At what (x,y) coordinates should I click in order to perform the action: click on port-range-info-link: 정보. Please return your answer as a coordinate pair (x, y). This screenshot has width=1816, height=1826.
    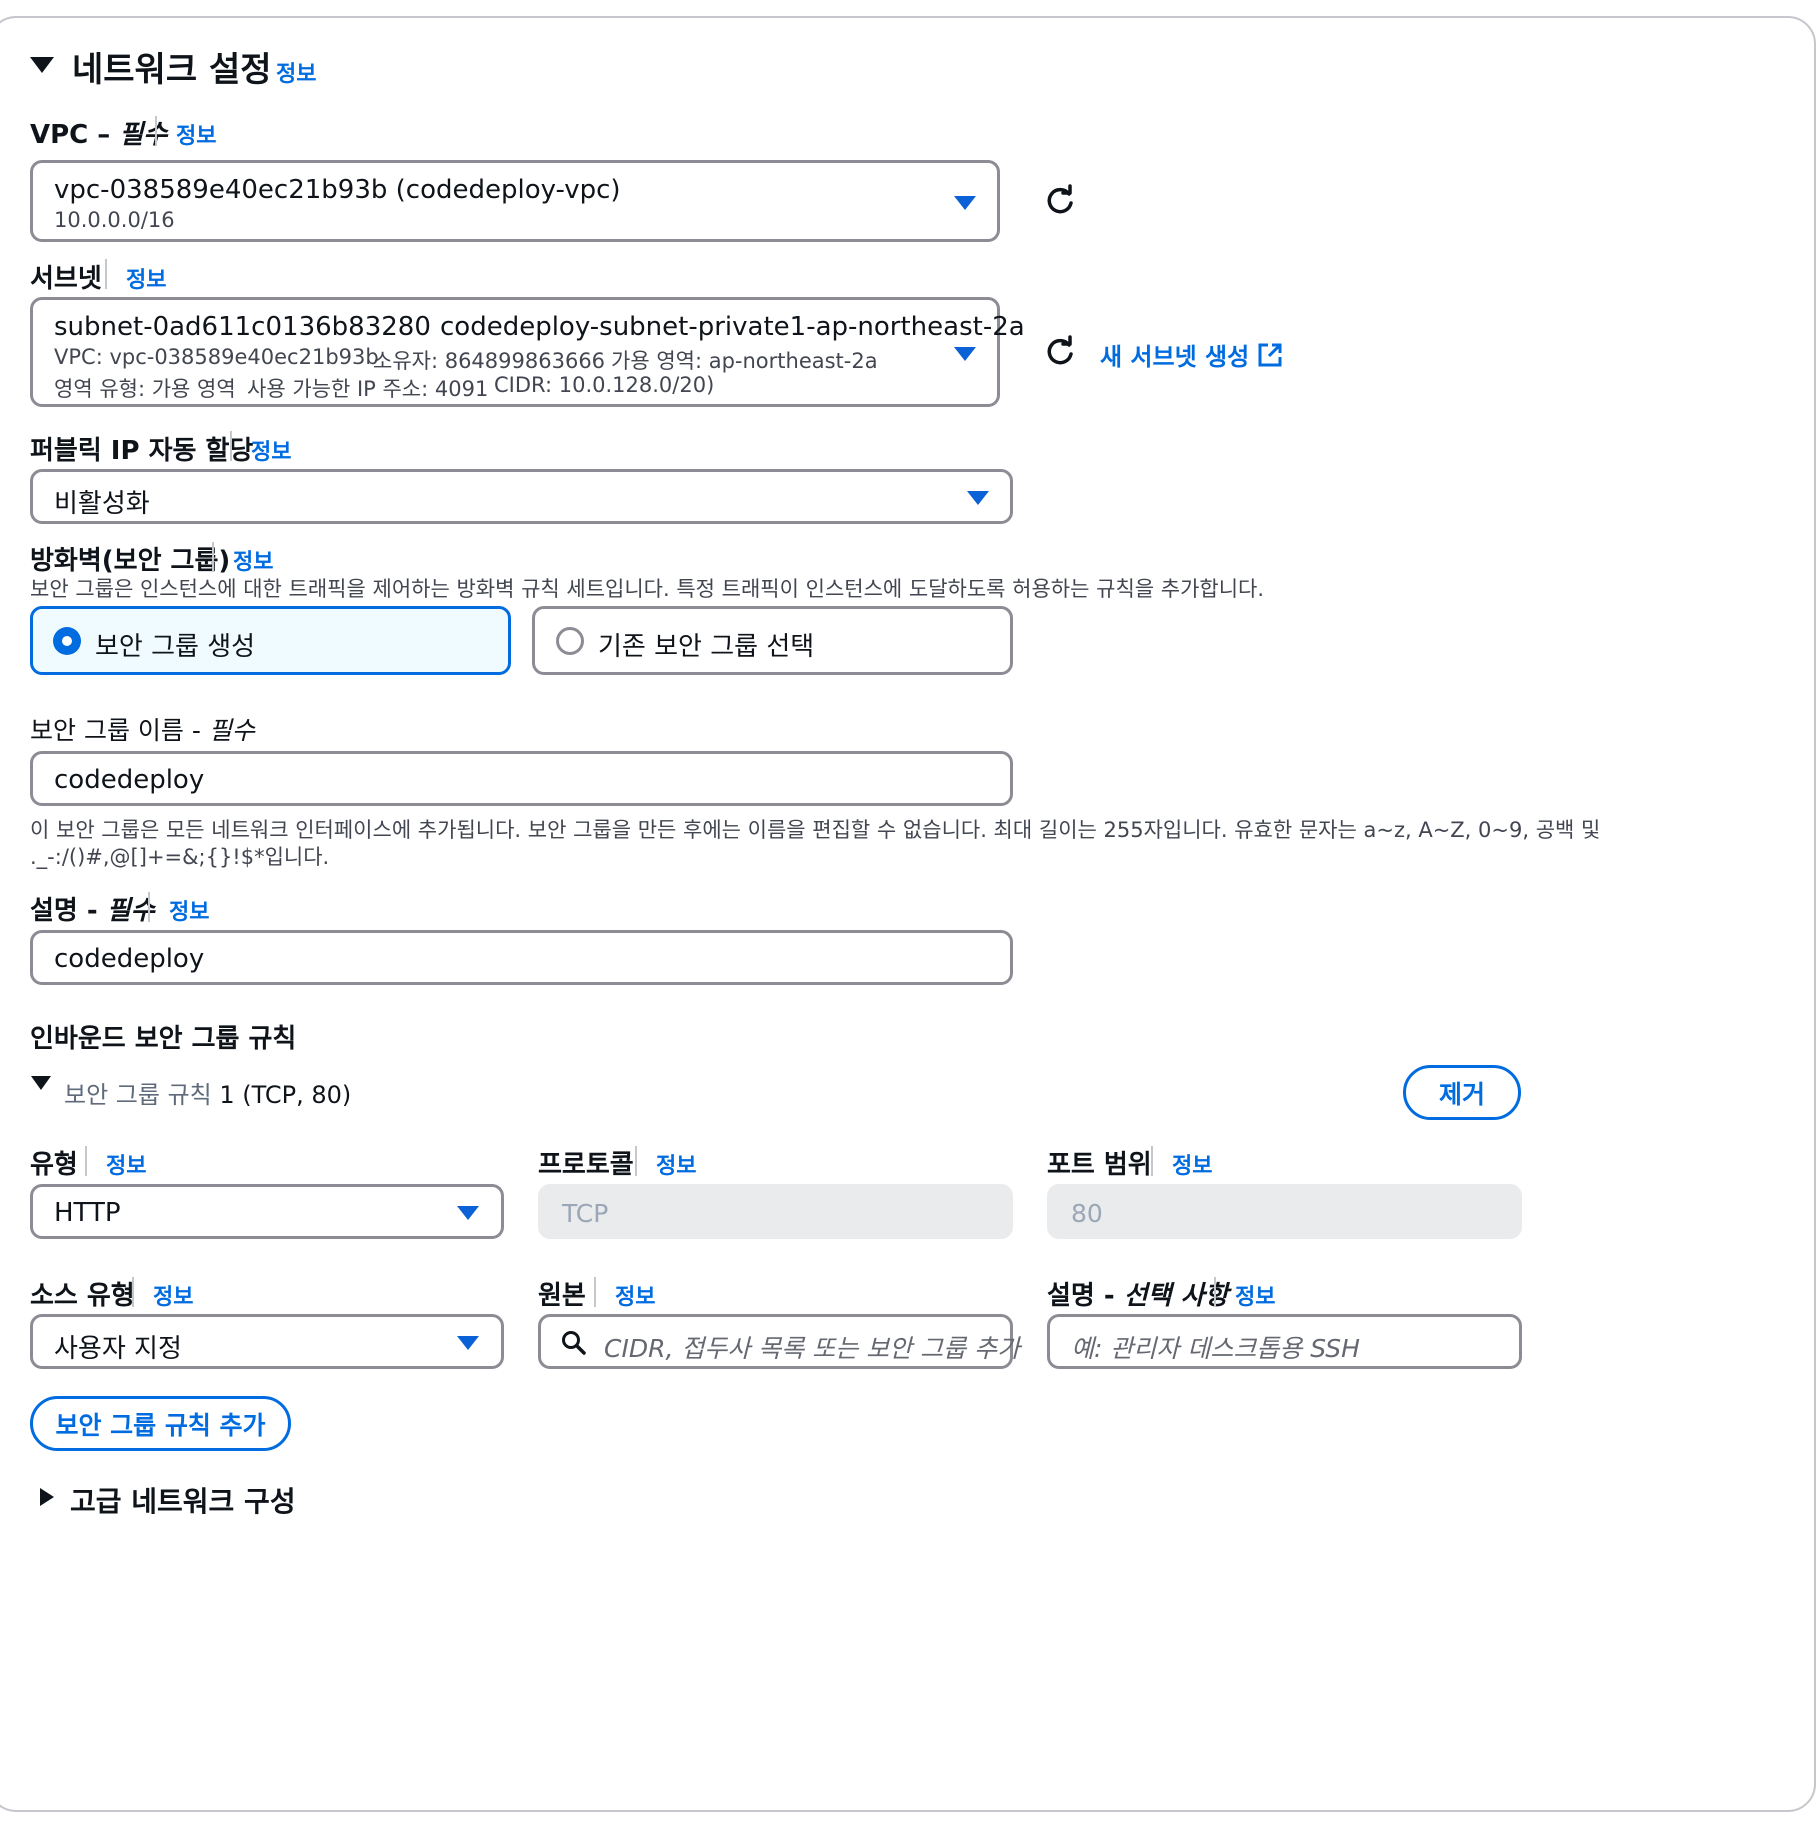
    Looking at the image, I should click on (1192, 1164).